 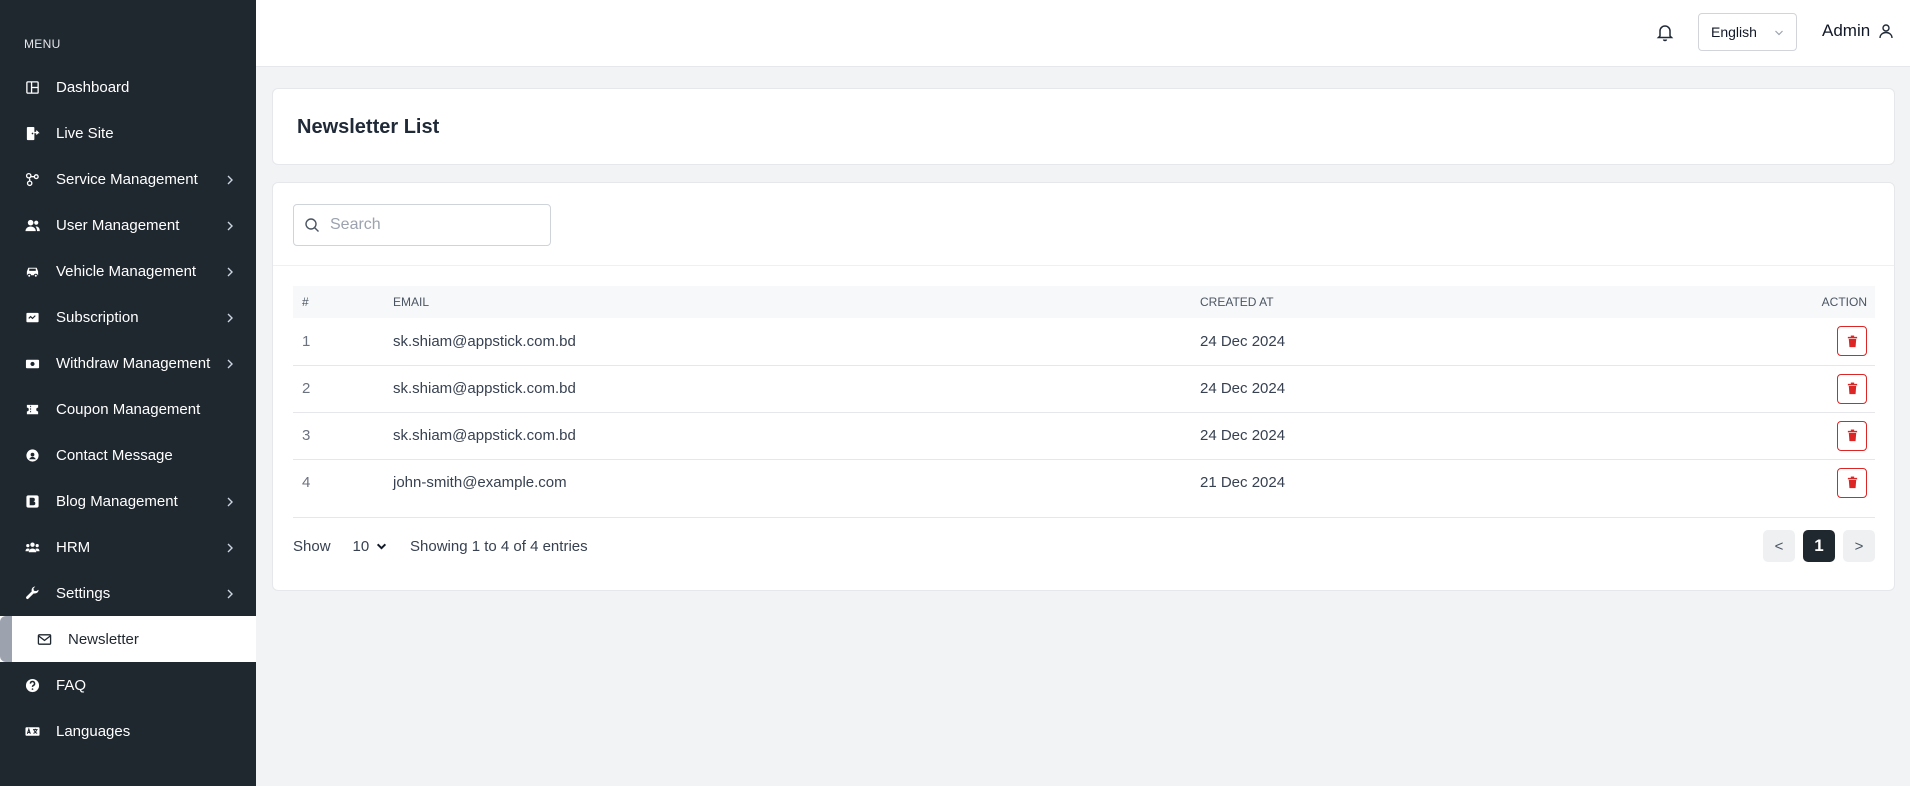 I want to click on sidebar-item-dashboard: Dashboard, so click(x=128, y=87).